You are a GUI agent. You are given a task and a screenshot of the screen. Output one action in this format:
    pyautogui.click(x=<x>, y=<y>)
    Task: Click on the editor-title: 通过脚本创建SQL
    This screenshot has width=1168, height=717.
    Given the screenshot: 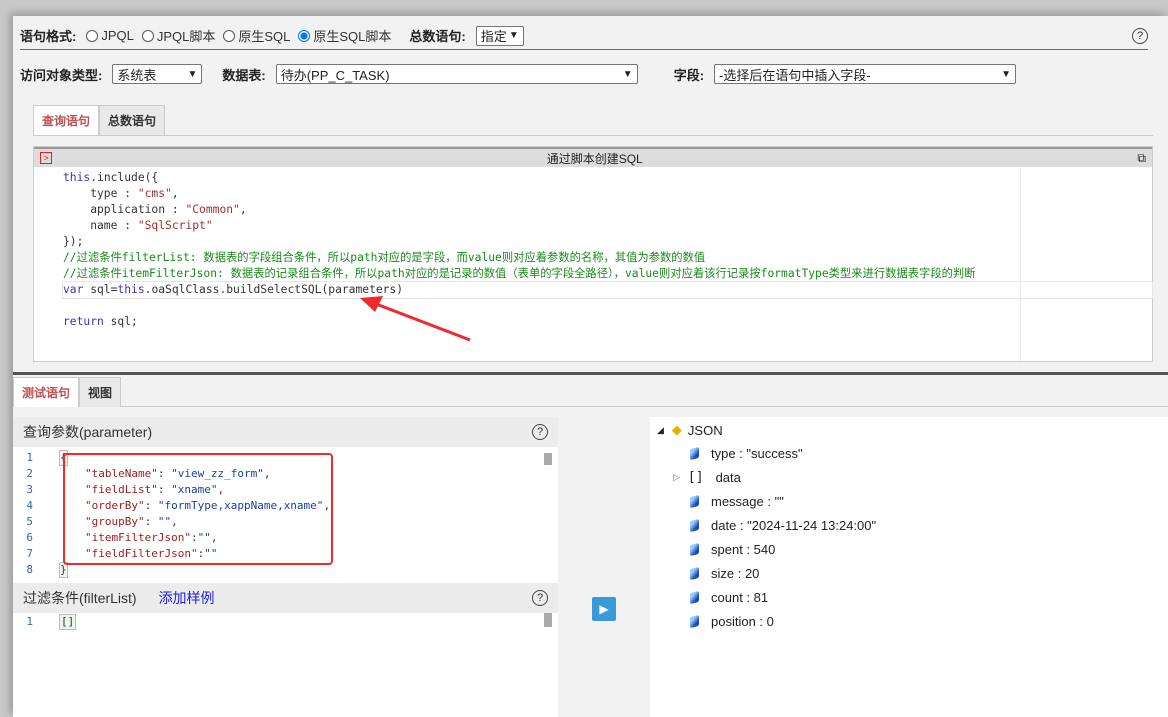 What is the action you would take?
    pyautogui.click(x=594, y=158)
    